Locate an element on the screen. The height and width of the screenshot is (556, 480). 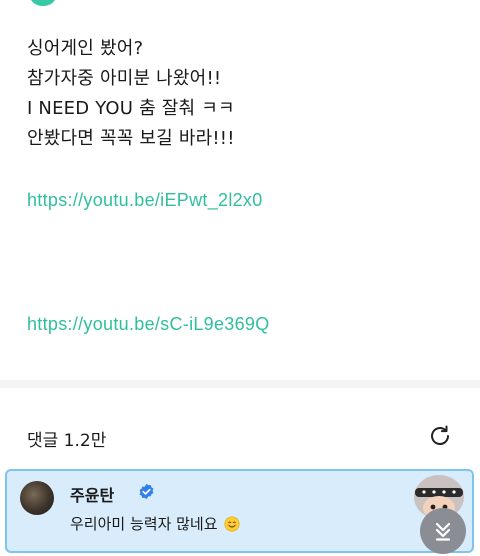
scroll-to-bottom-icon is located at coordinates (443, 531).